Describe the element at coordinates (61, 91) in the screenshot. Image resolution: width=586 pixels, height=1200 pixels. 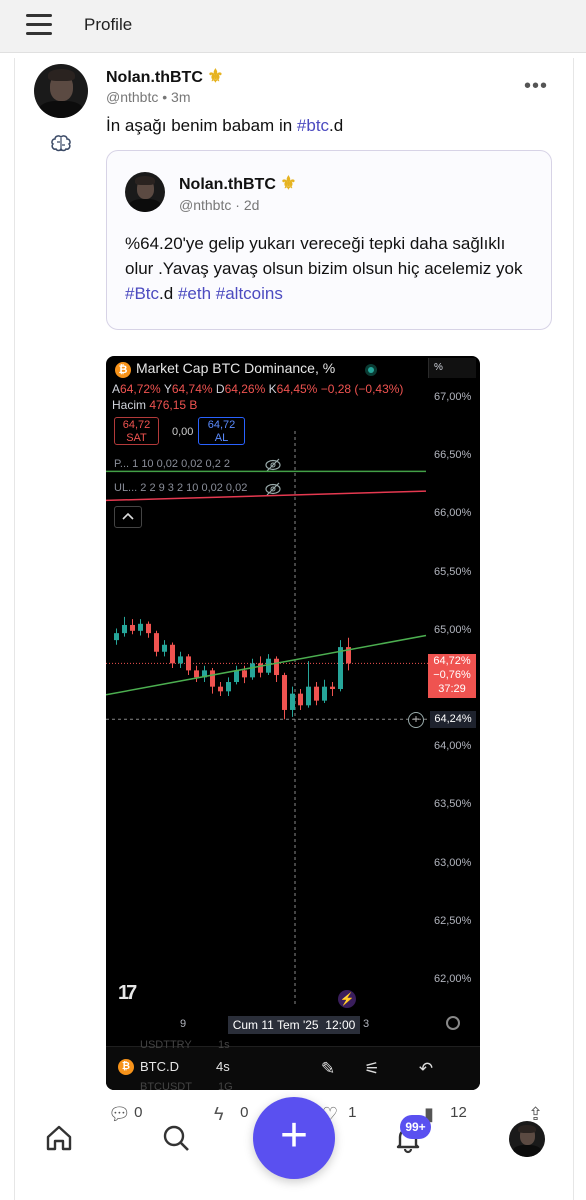
I see `author-avatar` at that location.